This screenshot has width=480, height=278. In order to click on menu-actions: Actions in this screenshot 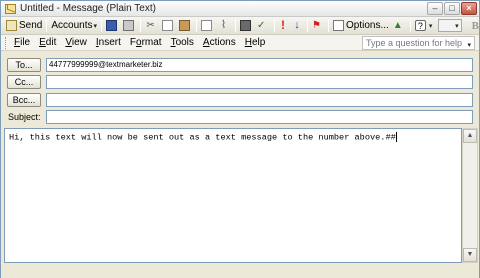, I will do `click(219, 42)`.